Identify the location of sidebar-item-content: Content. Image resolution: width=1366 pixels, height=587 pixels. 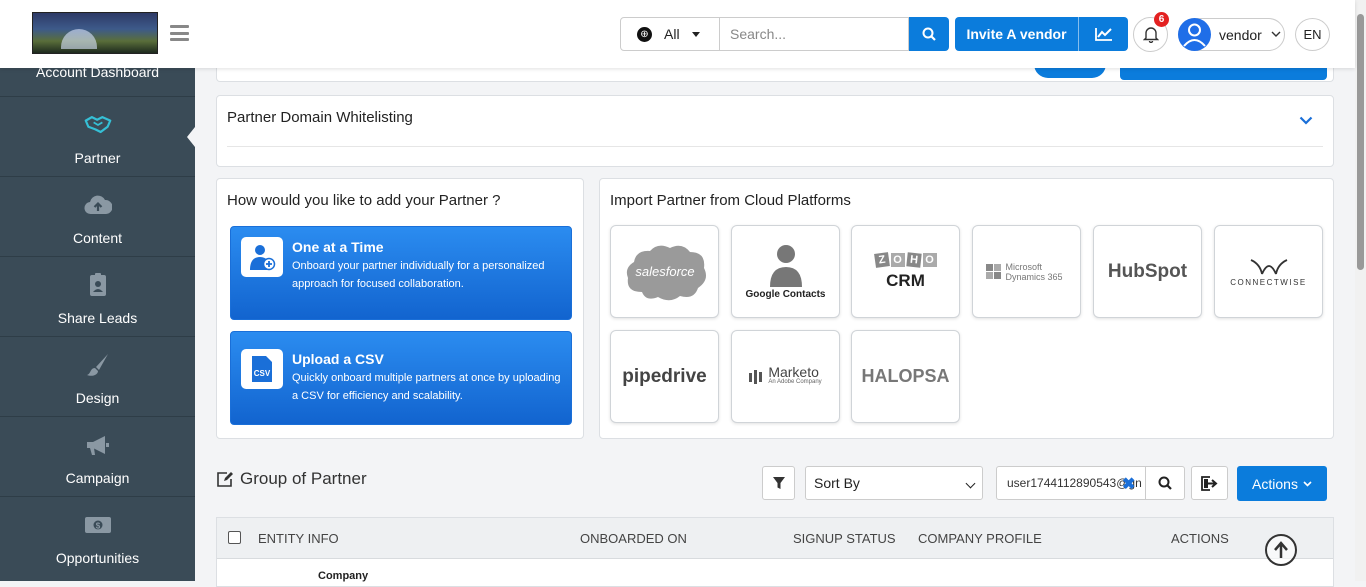
(97, 217).